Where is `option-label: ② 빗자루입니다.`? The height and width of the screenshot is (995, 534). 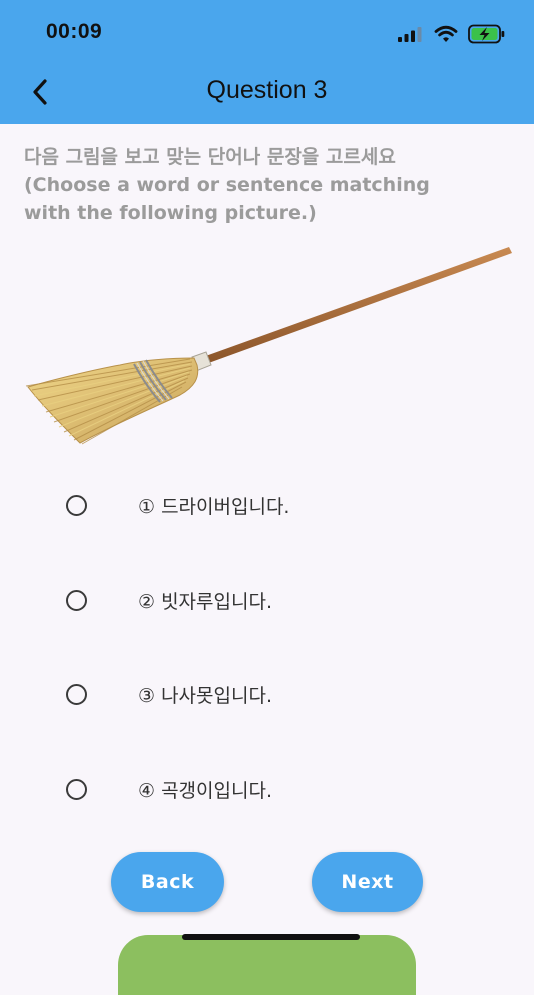
option-label: ② 빗자루입니다. is located at coordinates (205, 601).